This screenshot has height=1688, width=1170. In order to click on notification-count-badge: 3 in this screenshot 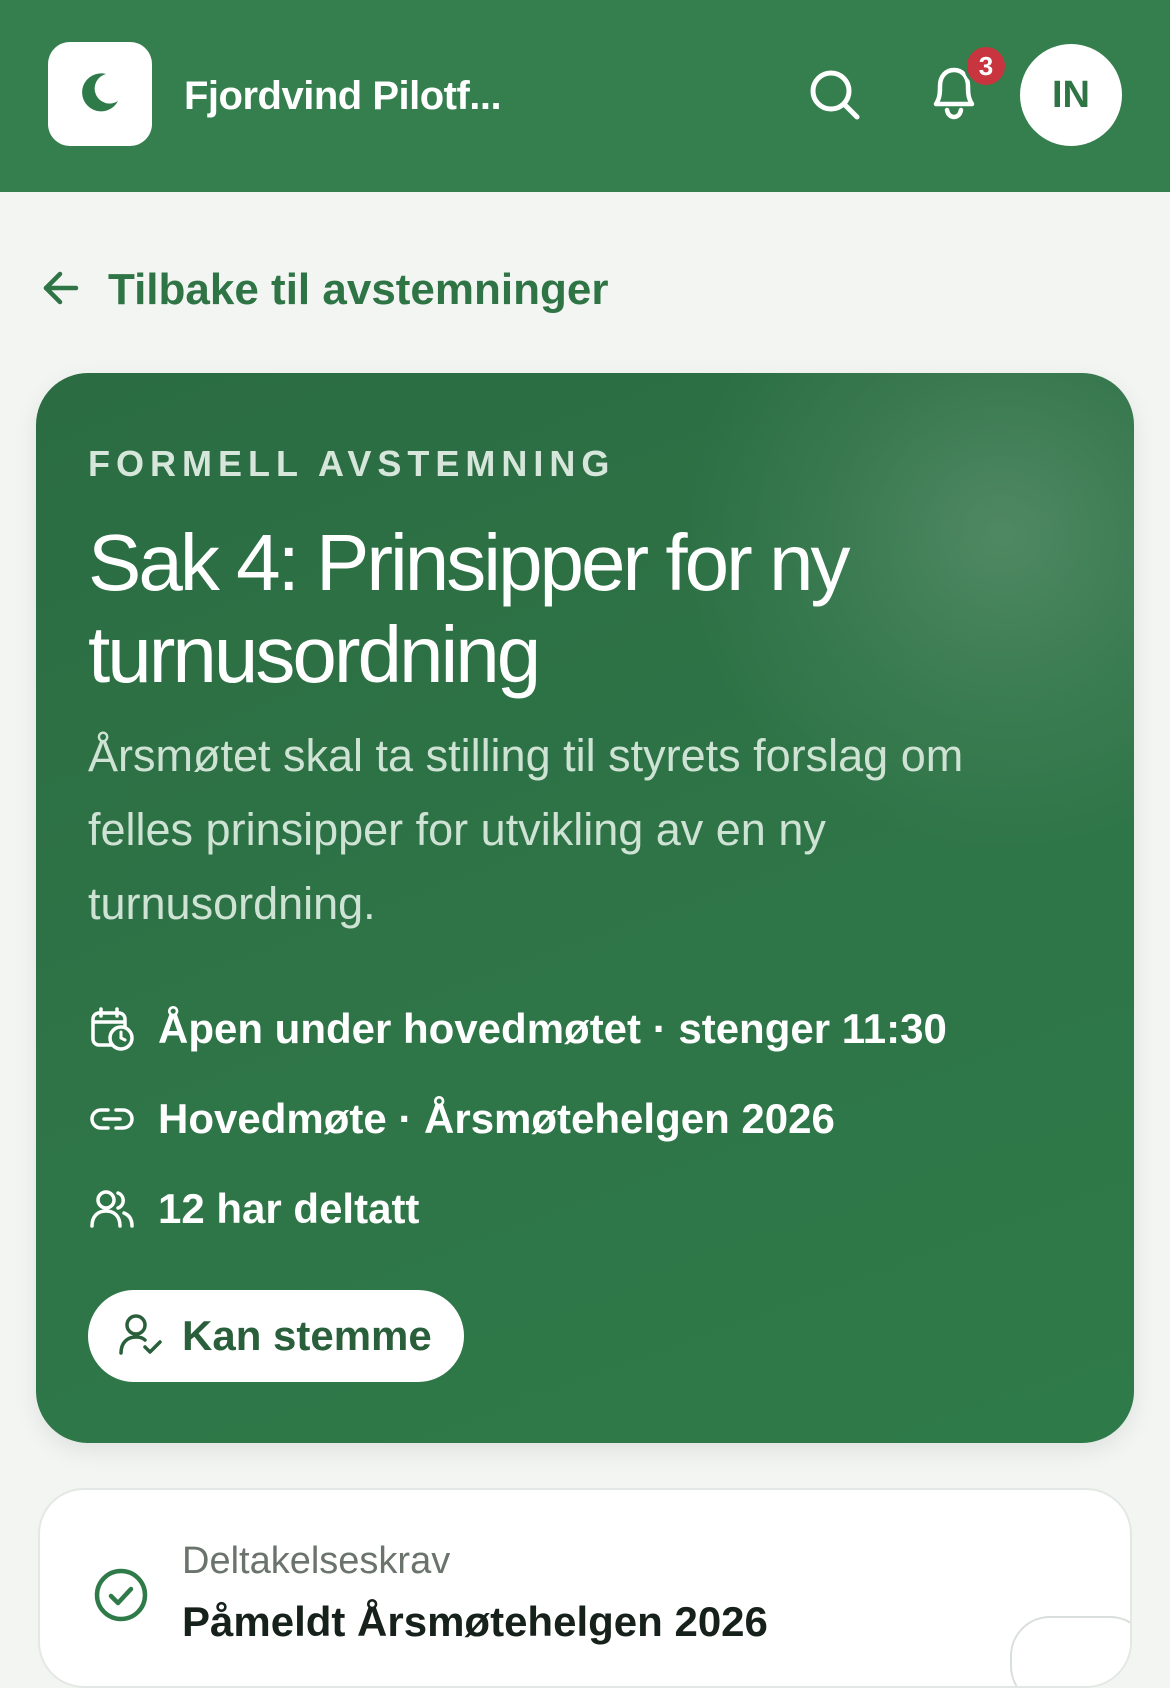, I will do `click(986, 66)`.